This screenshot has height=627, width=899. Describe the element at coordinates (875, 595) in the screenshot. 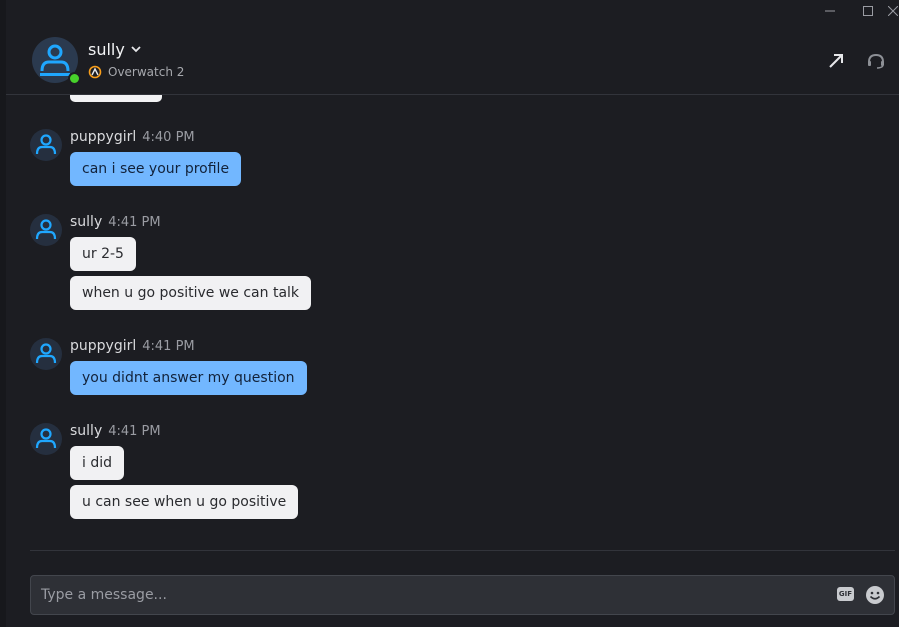

I see `emoji-icon` at that location.